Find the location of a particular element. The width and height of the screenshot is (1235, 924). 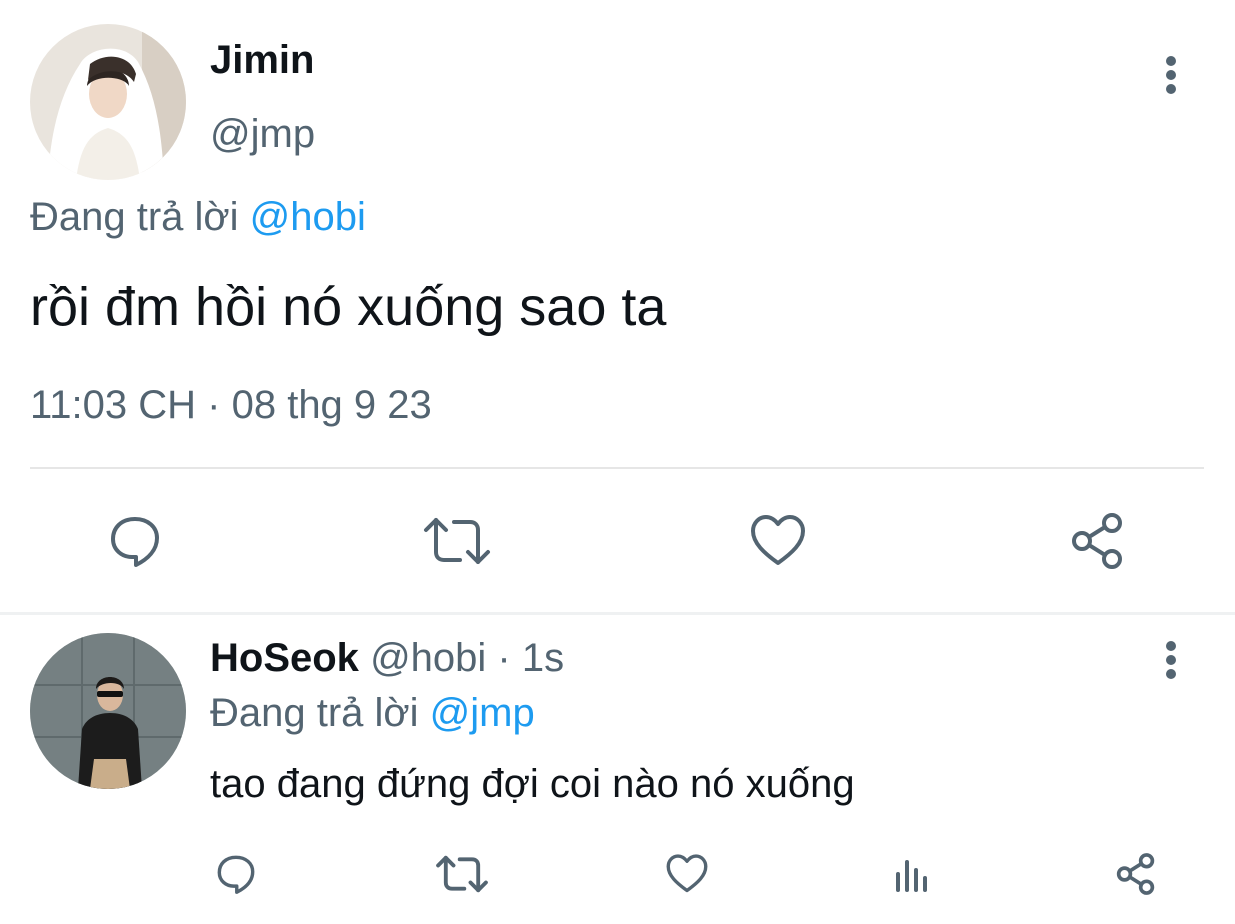

avatar-jimin is located at coordinates (108, 102).